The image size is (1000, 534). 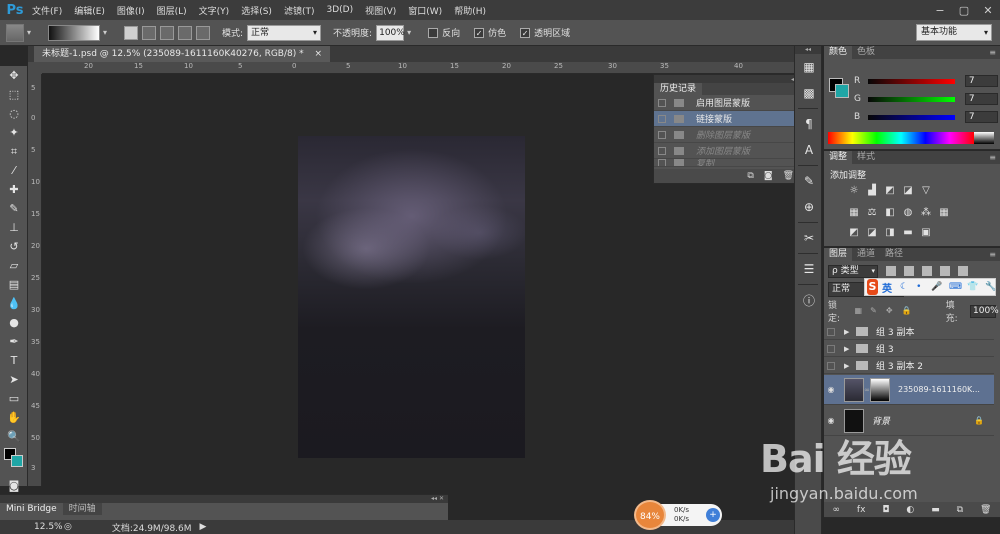 I want to click on fx-icon: fx, so click(x=861, y=510).